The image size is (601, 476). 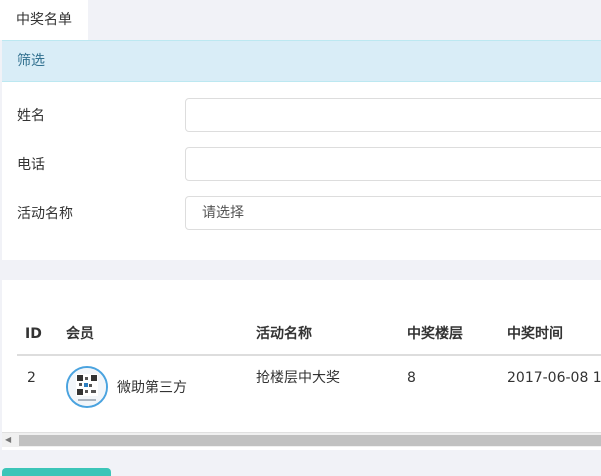 I want to click on column-header-member: 会员, so click(x=80, y=334).